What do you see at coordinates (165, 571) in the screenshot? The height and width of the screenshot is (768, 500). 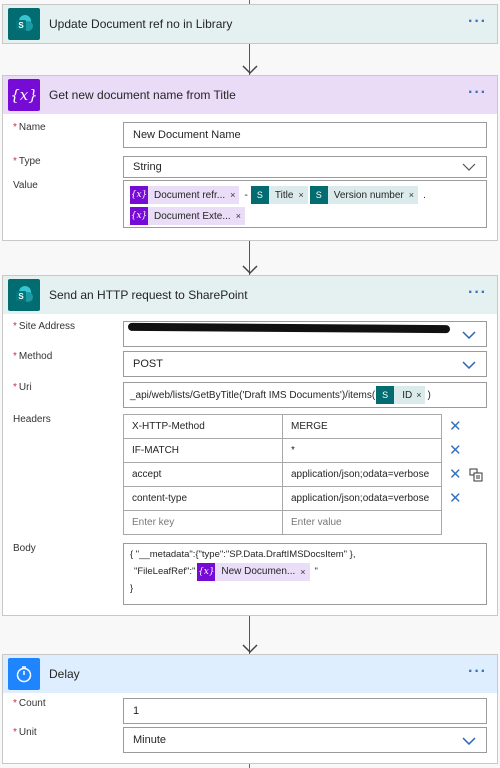 I see `body-line: "FileLeafRef":"` at bounding box center [165, 571].